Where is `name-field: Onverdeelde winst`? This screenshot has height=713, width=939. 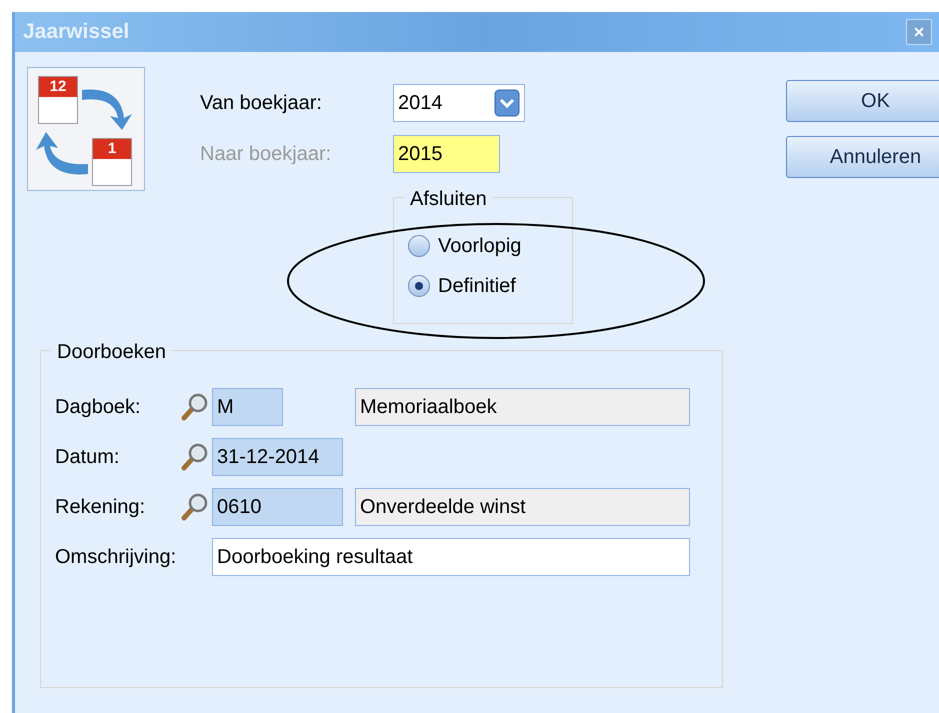 name-field: Onverdeelde winst is located at coordinates (522, 507).